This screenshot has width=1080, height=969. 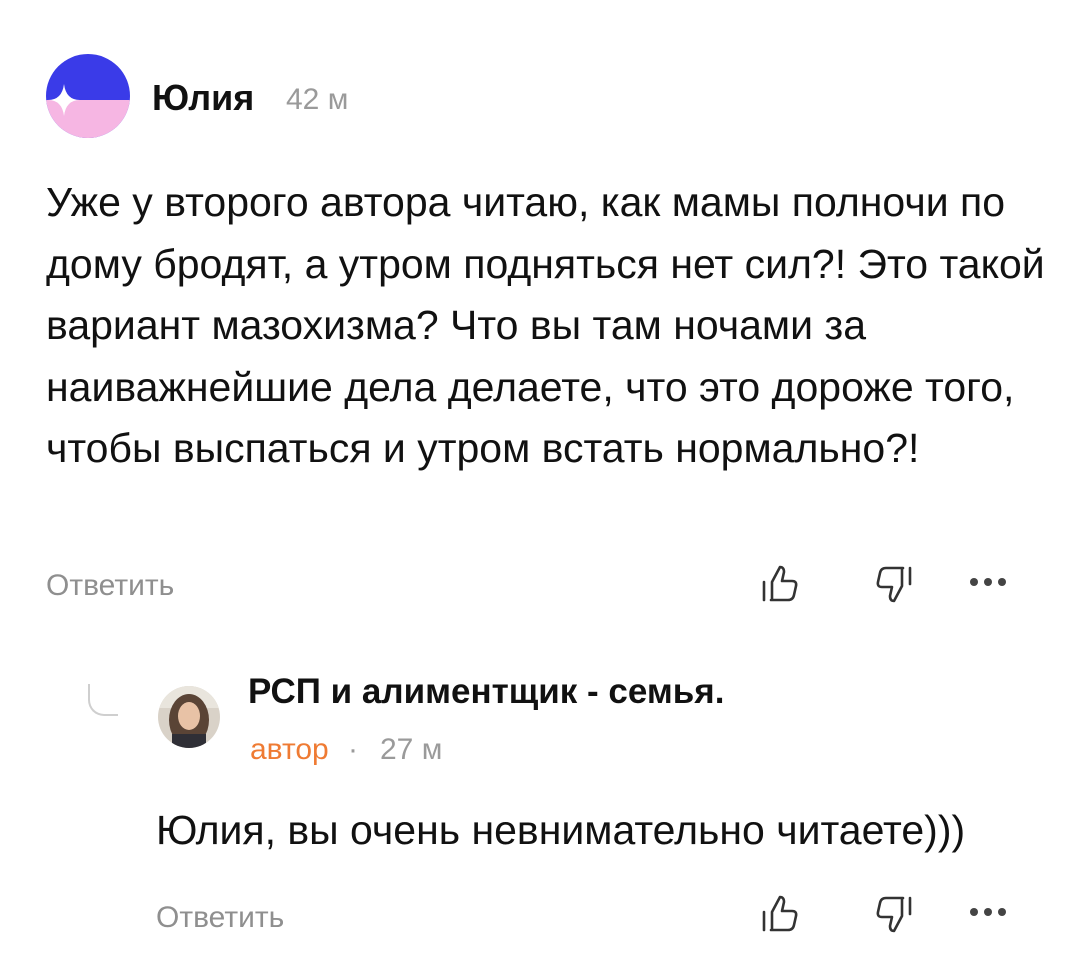 What do you see at coordinates (411, 749) in the screenshot?
I see `reply-time: 27 м` at bounding box center [411, 749].